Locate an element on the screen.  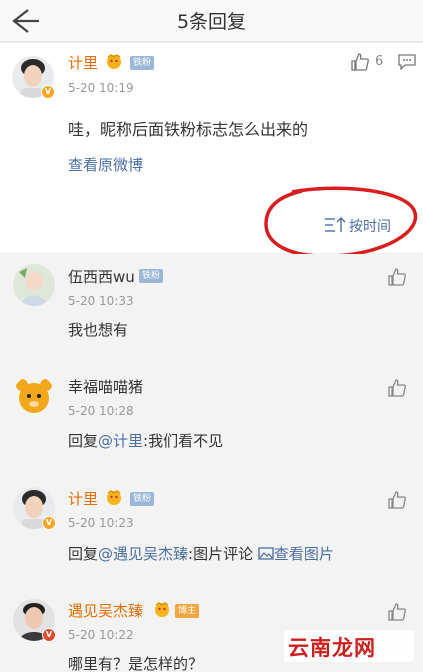
view-picture-link: 查看图片 is located at coordinates (296, 554).